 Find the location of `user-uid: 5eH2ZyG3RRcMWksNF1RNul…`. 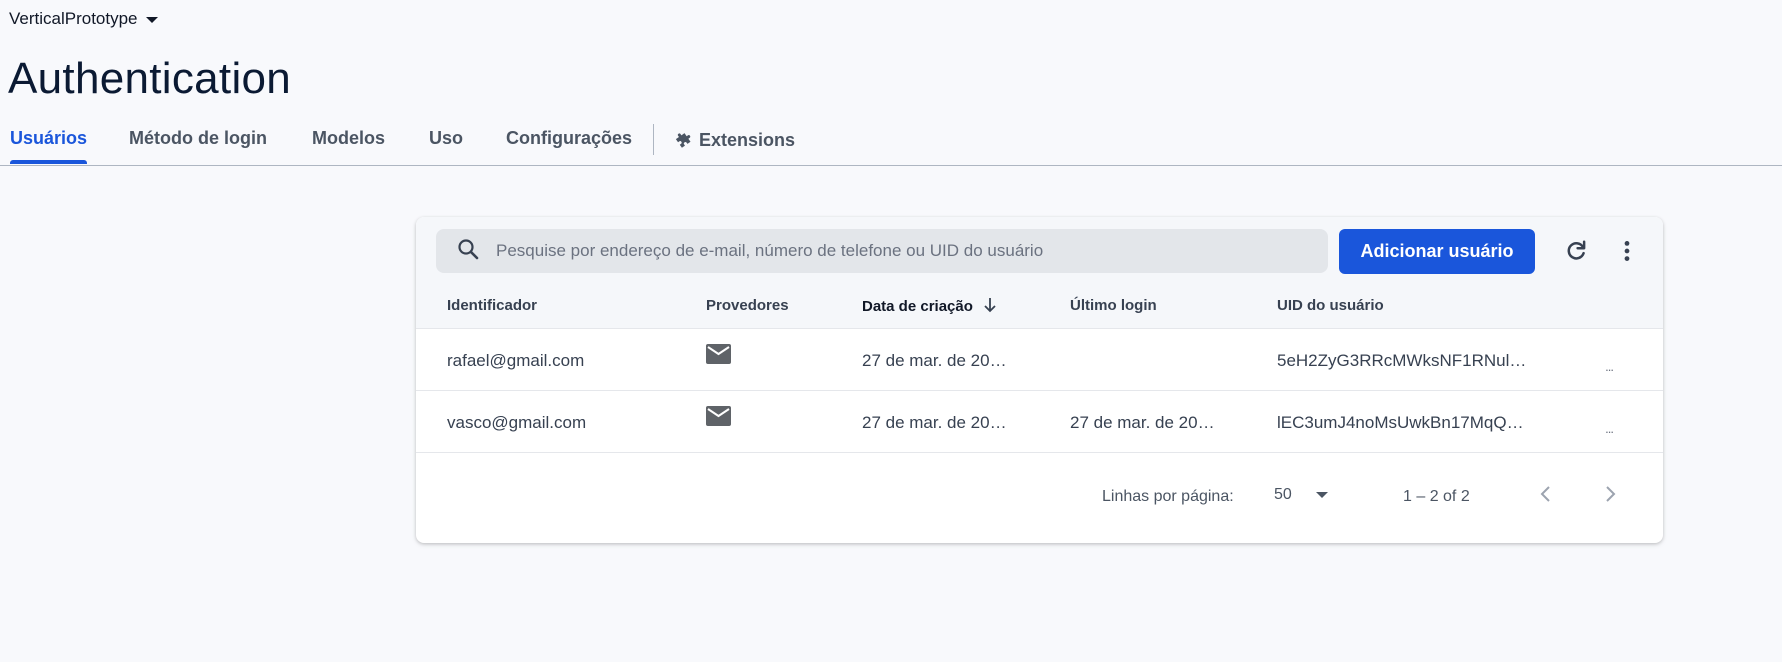

user-uid: 5eH2ZyG3RRcMWksNF1RNul… is located at coordinates (1402, 360).